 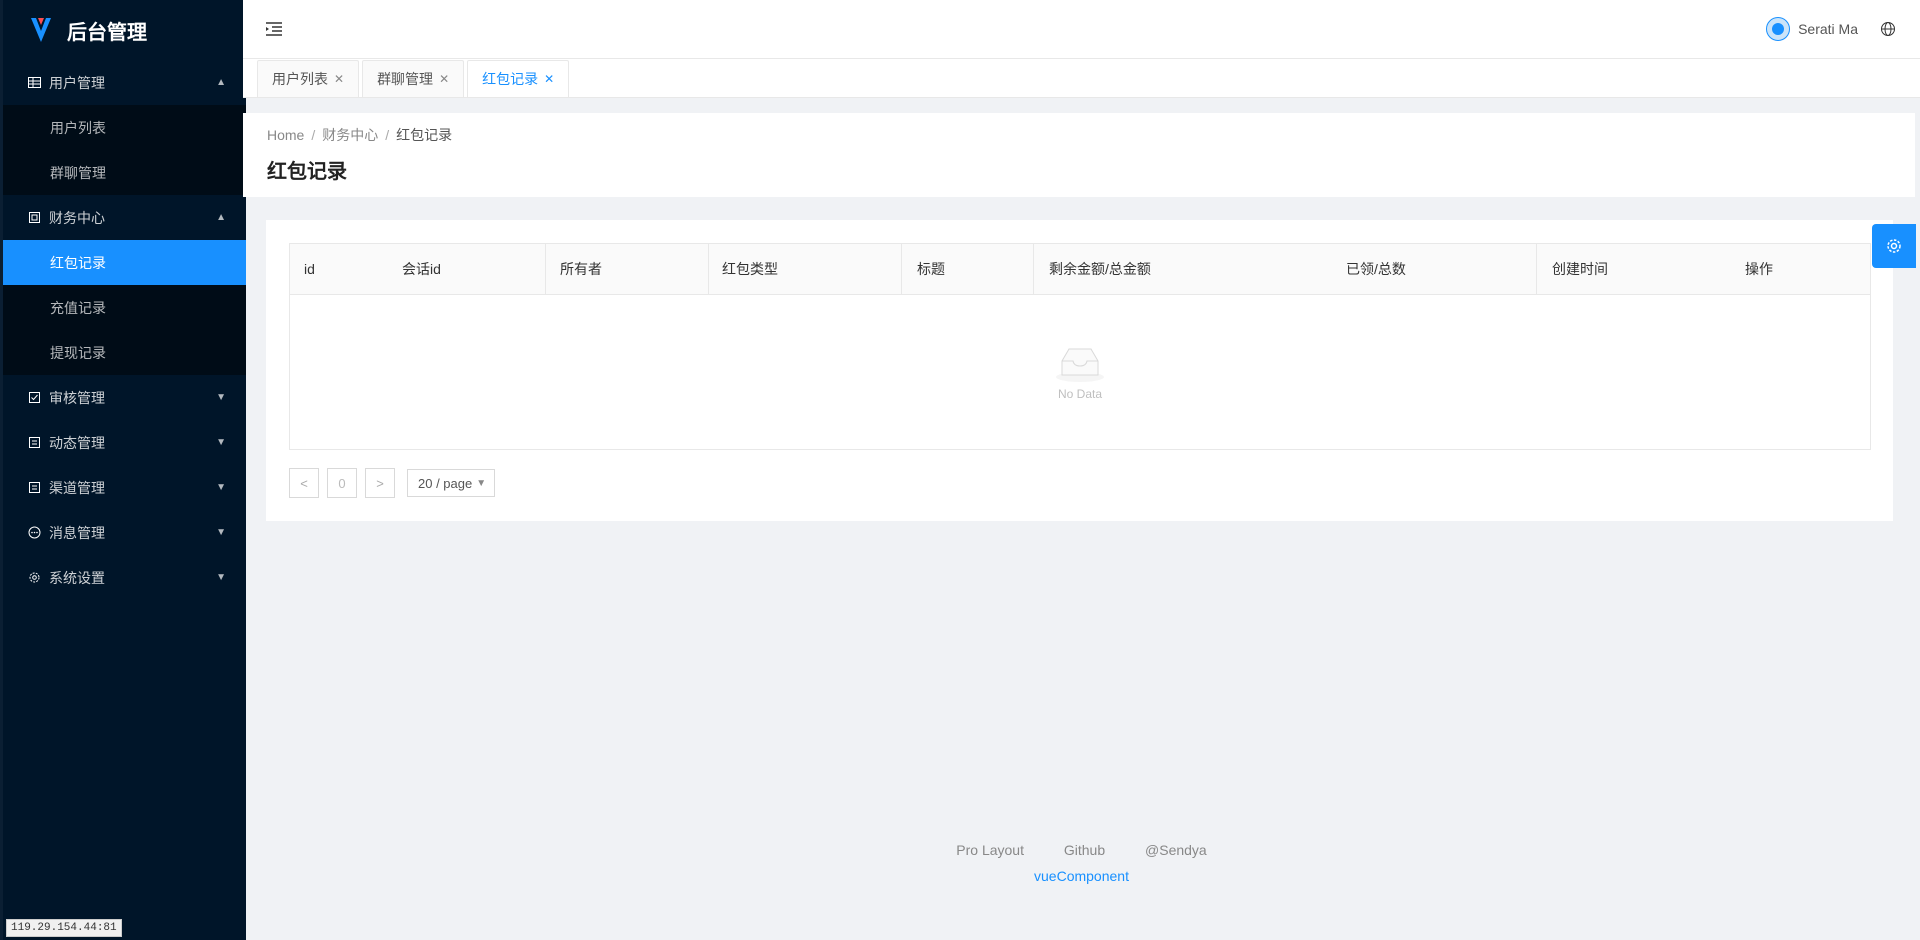 What do you see at coordinates (124, 127) in the screenshot?
I see `sidebar-item-user-list: 用户列表` at bounding box center [124, 127].